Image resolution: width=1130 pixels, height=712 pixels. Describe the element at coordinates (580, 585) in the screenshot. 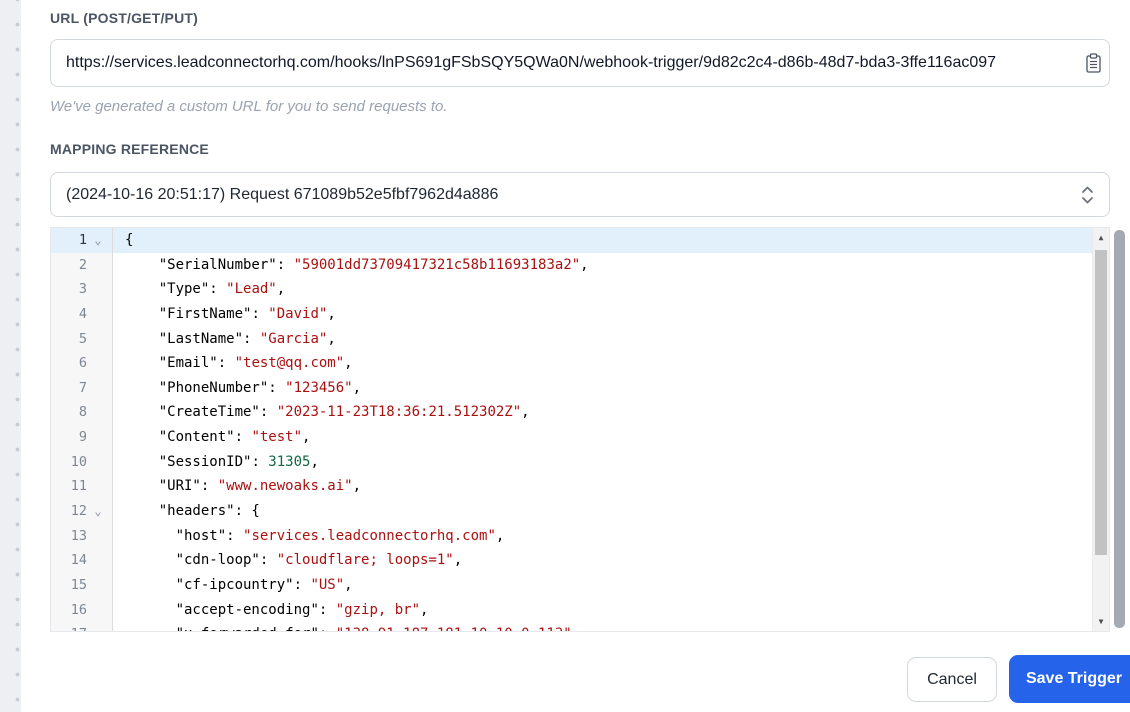

I see `code-line: 15 "cf-ipcountry": "US",` at that location.